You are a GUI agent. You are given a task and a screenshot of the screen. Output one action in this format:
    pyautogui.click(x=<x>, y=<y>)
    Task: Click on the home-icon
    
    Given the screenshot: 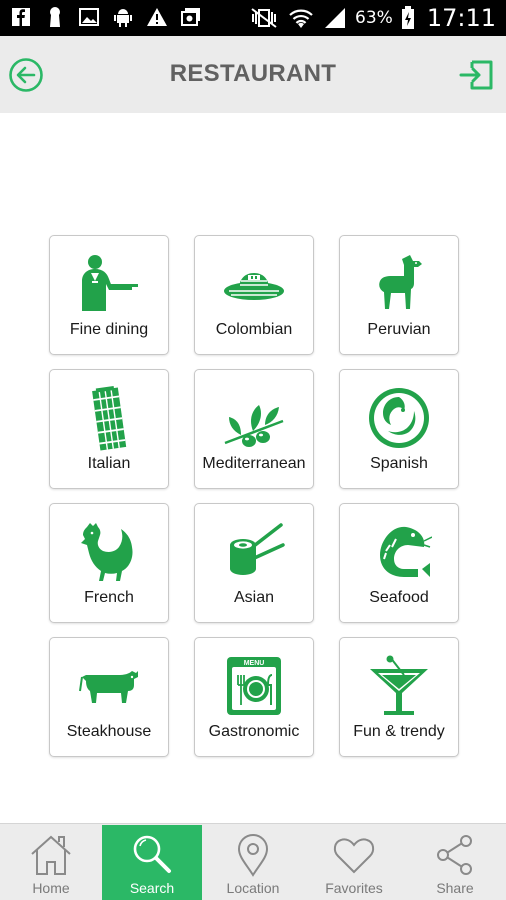 What is the action you would take?
    pyautogui.click(x=51, y=855)
    